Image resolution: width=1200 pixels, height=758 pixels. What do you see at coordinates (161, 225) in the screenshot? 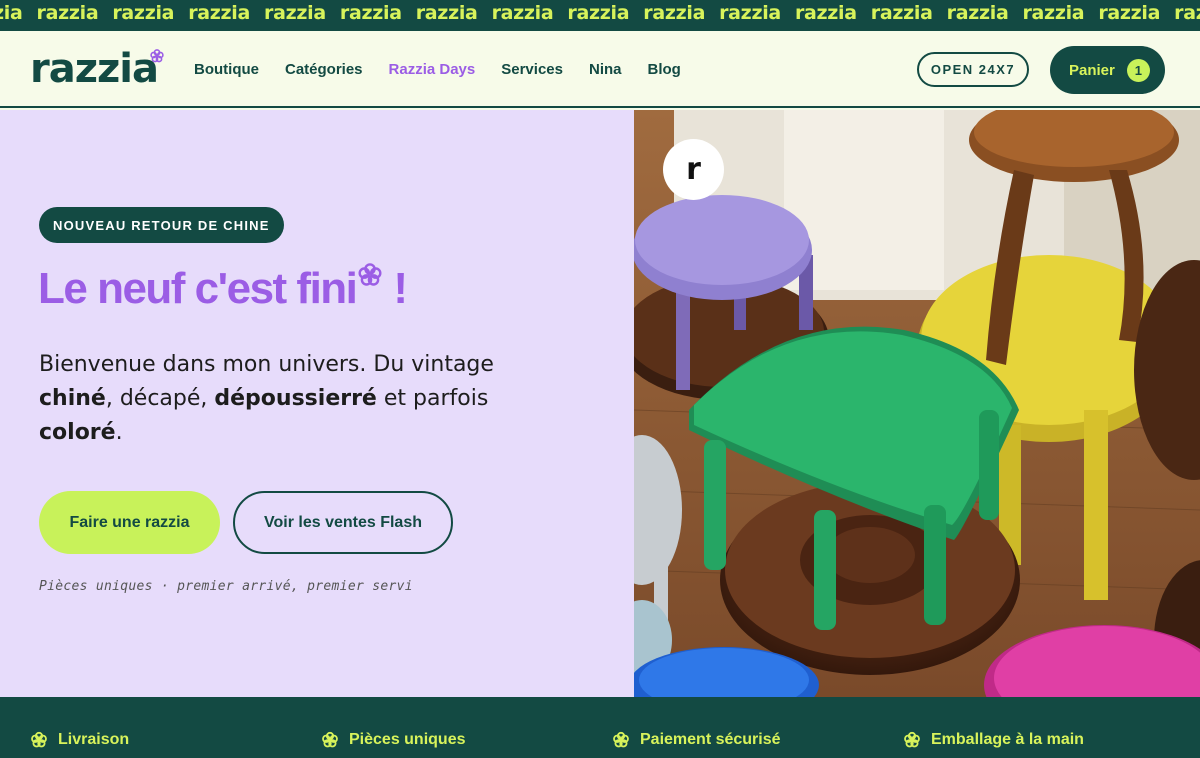
I see `hero-tag: NOUVEAU RETOUR DE CHINE` at bounding box center [161, 225].